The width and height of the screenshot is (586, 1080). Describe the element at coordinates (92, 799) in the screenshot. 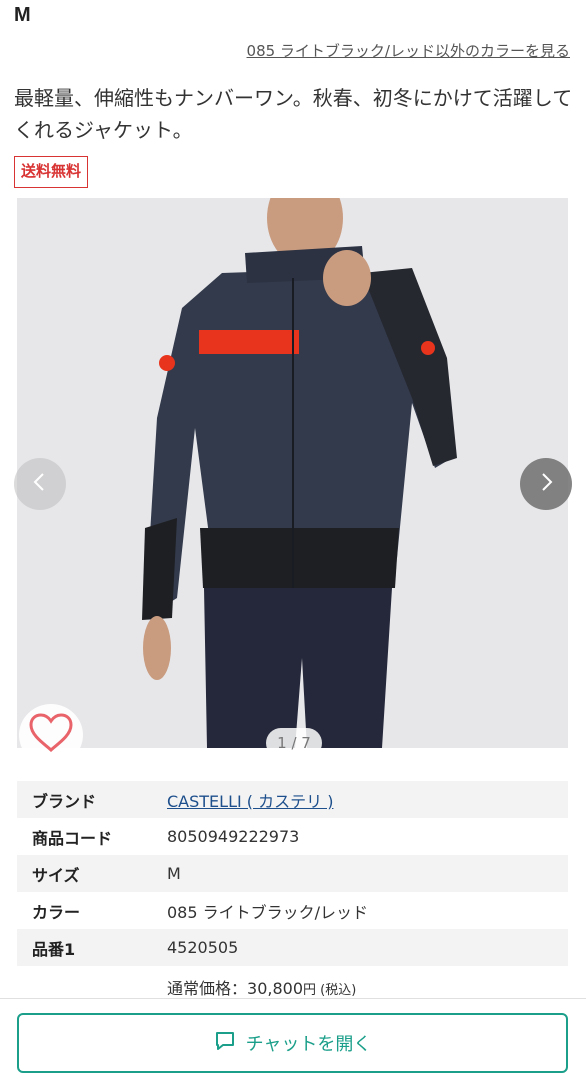

I see `spec-label: ブランド` at that location.